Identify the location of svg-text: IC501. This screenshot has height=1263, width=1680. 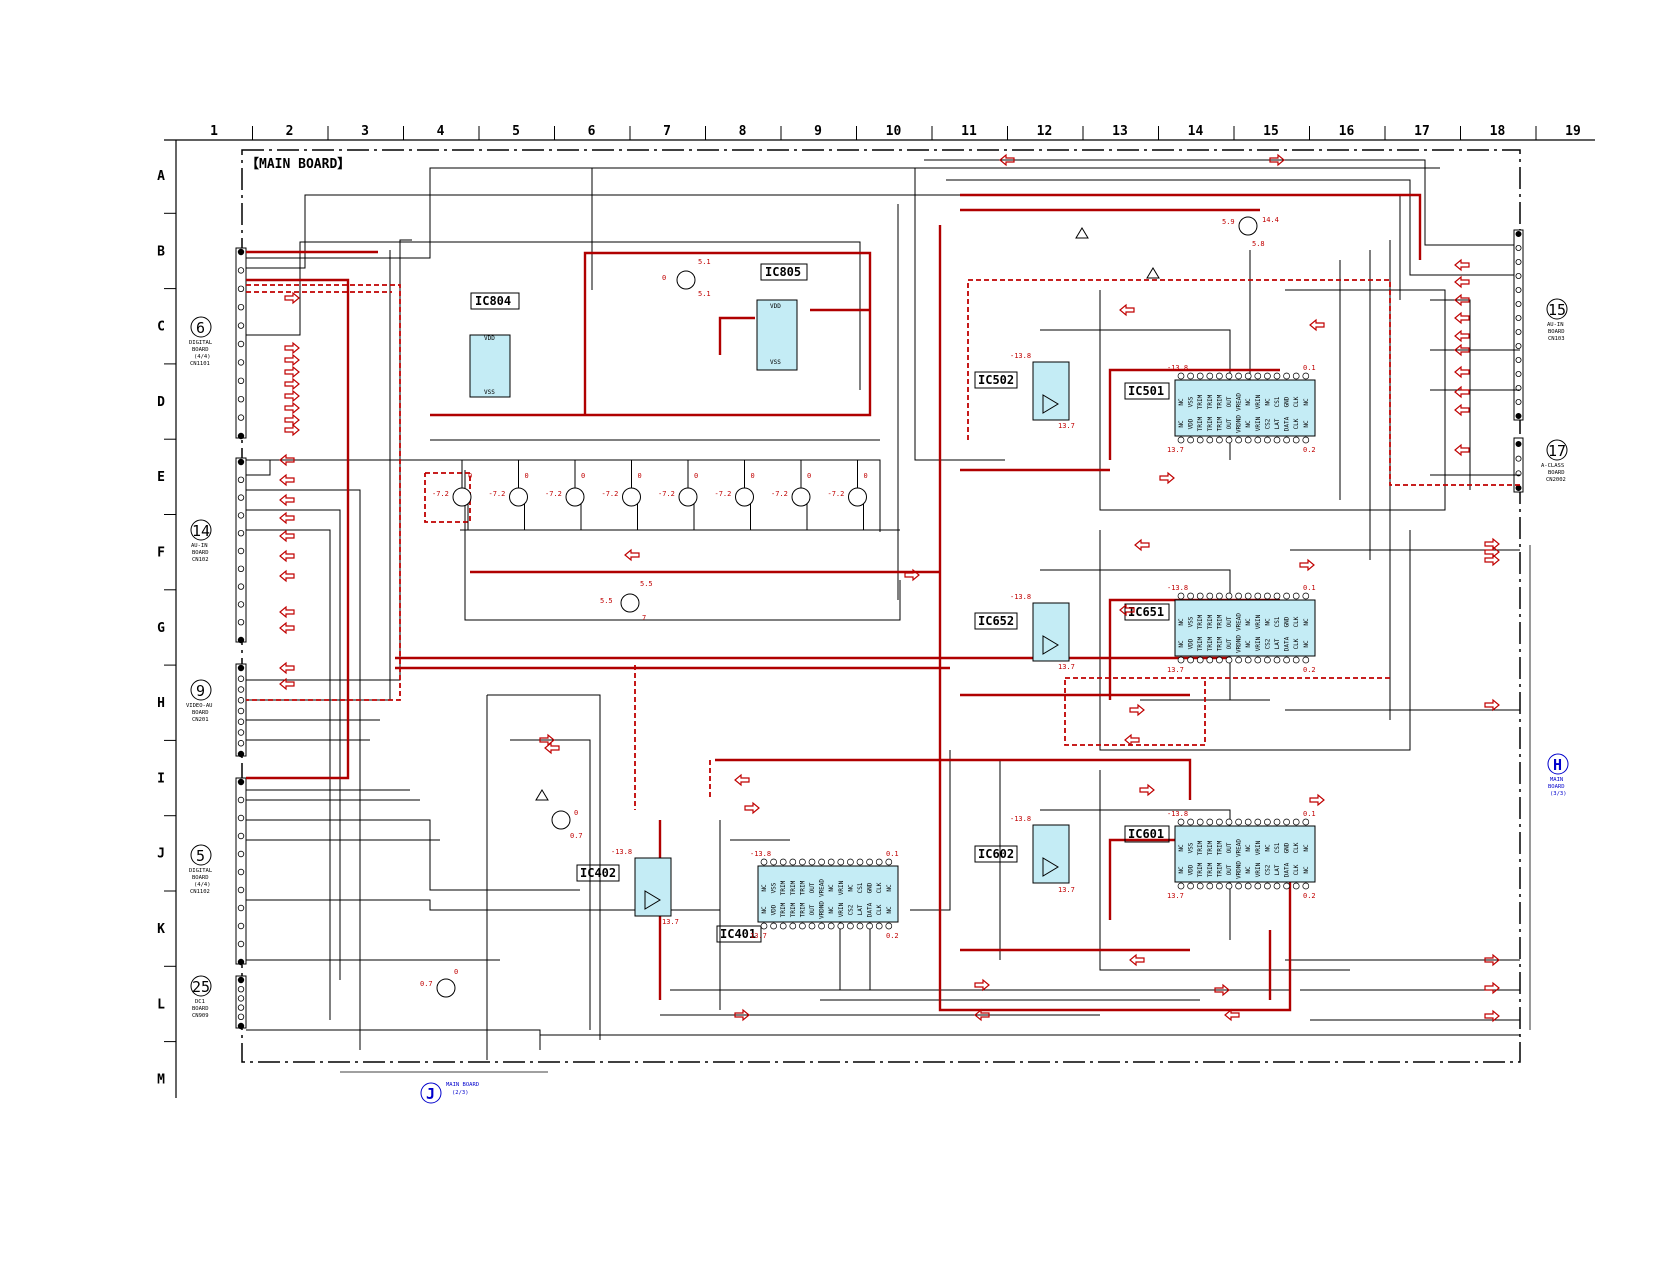
(1146, 391).